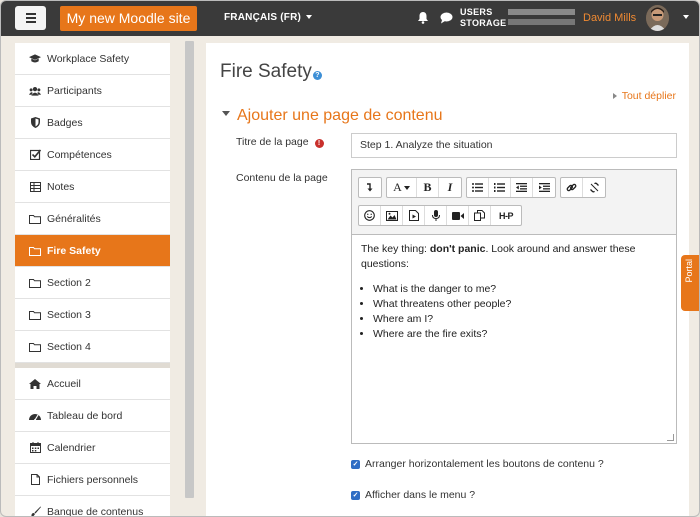 This screenshot has width=700, height=517. What do you see at coordinates (74, 218) in the screenshot?
I see `sidebar-item-label: Généralités` at bounding box center [74, 218].